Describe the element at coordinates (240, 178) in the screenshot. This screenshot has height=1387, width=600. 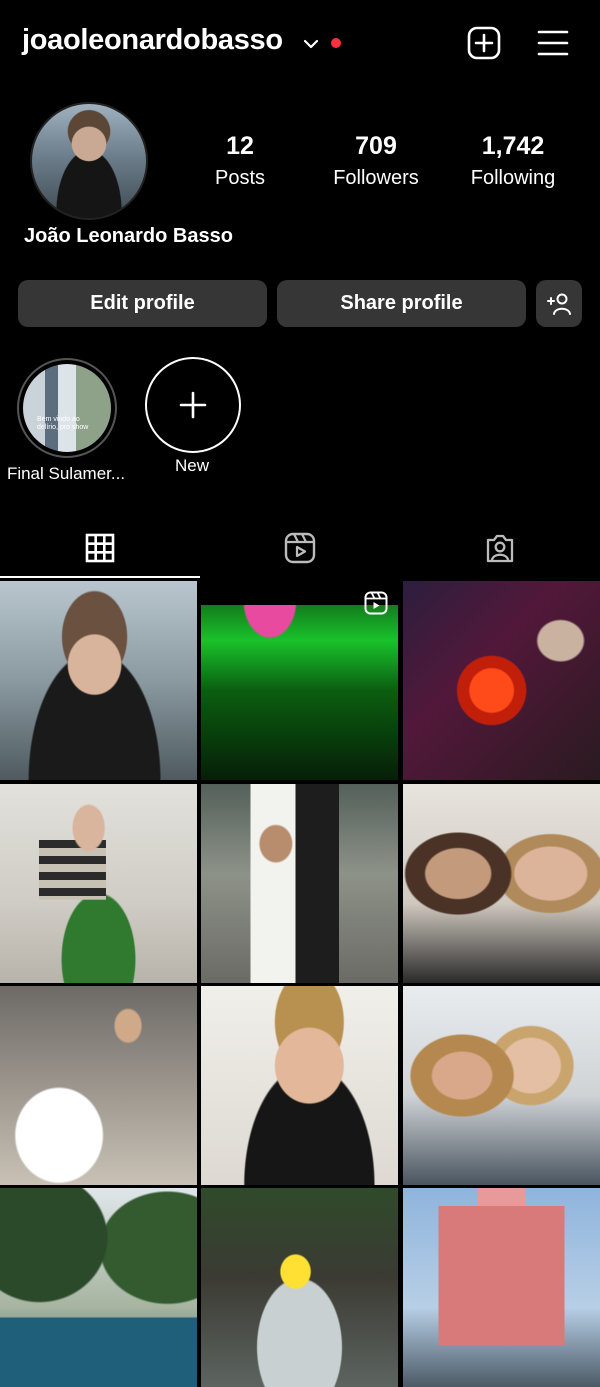
I see `posts-label: Posts` at that location.